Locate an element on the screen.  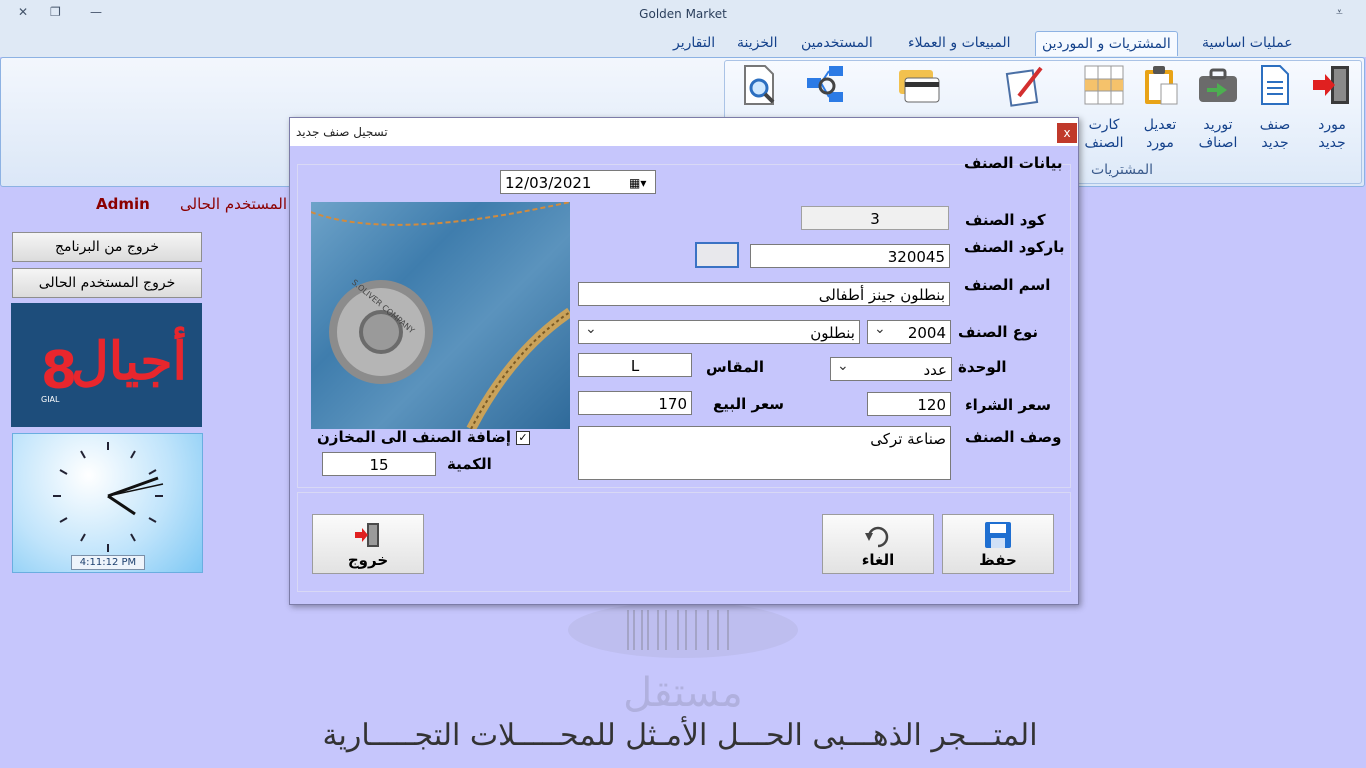
grid-icon is located at coordinates (1104, 85).